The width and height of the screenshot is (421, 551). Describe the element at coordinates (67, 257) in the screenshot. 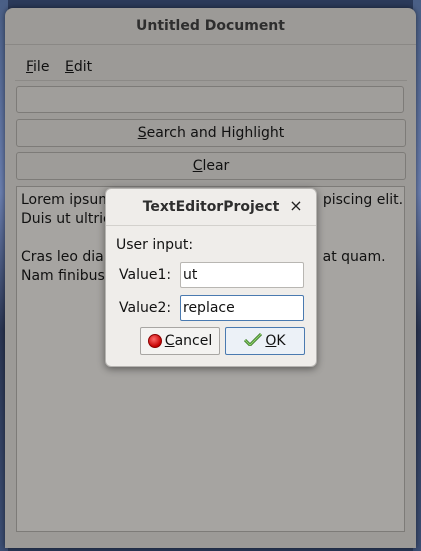

I see `text-line-3: Cras leo dian` at that location.